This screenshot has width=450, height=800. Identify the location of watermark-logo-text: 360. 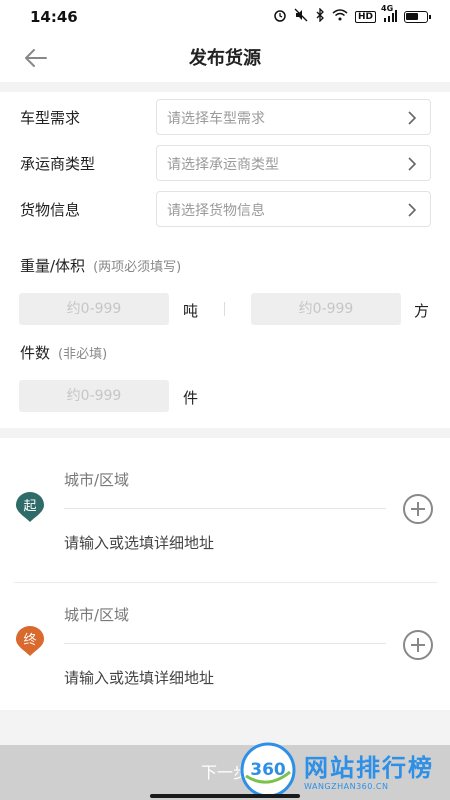
(268, 770).